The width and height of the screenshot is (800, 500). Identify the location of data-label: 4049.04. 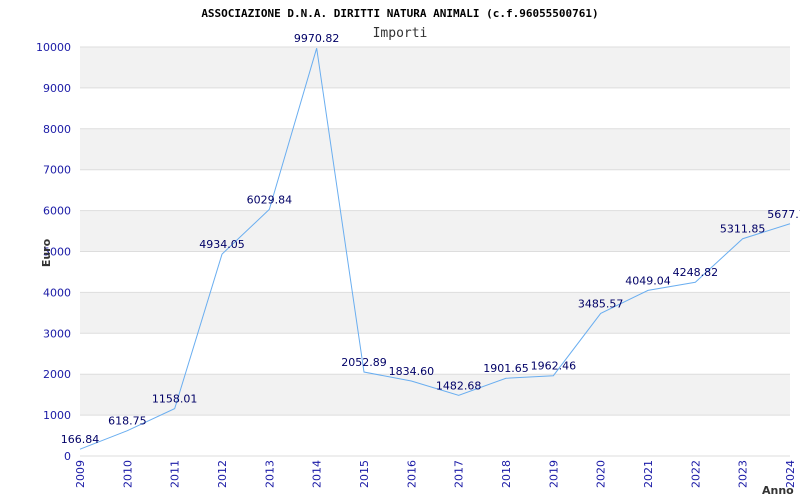
(648, 280).